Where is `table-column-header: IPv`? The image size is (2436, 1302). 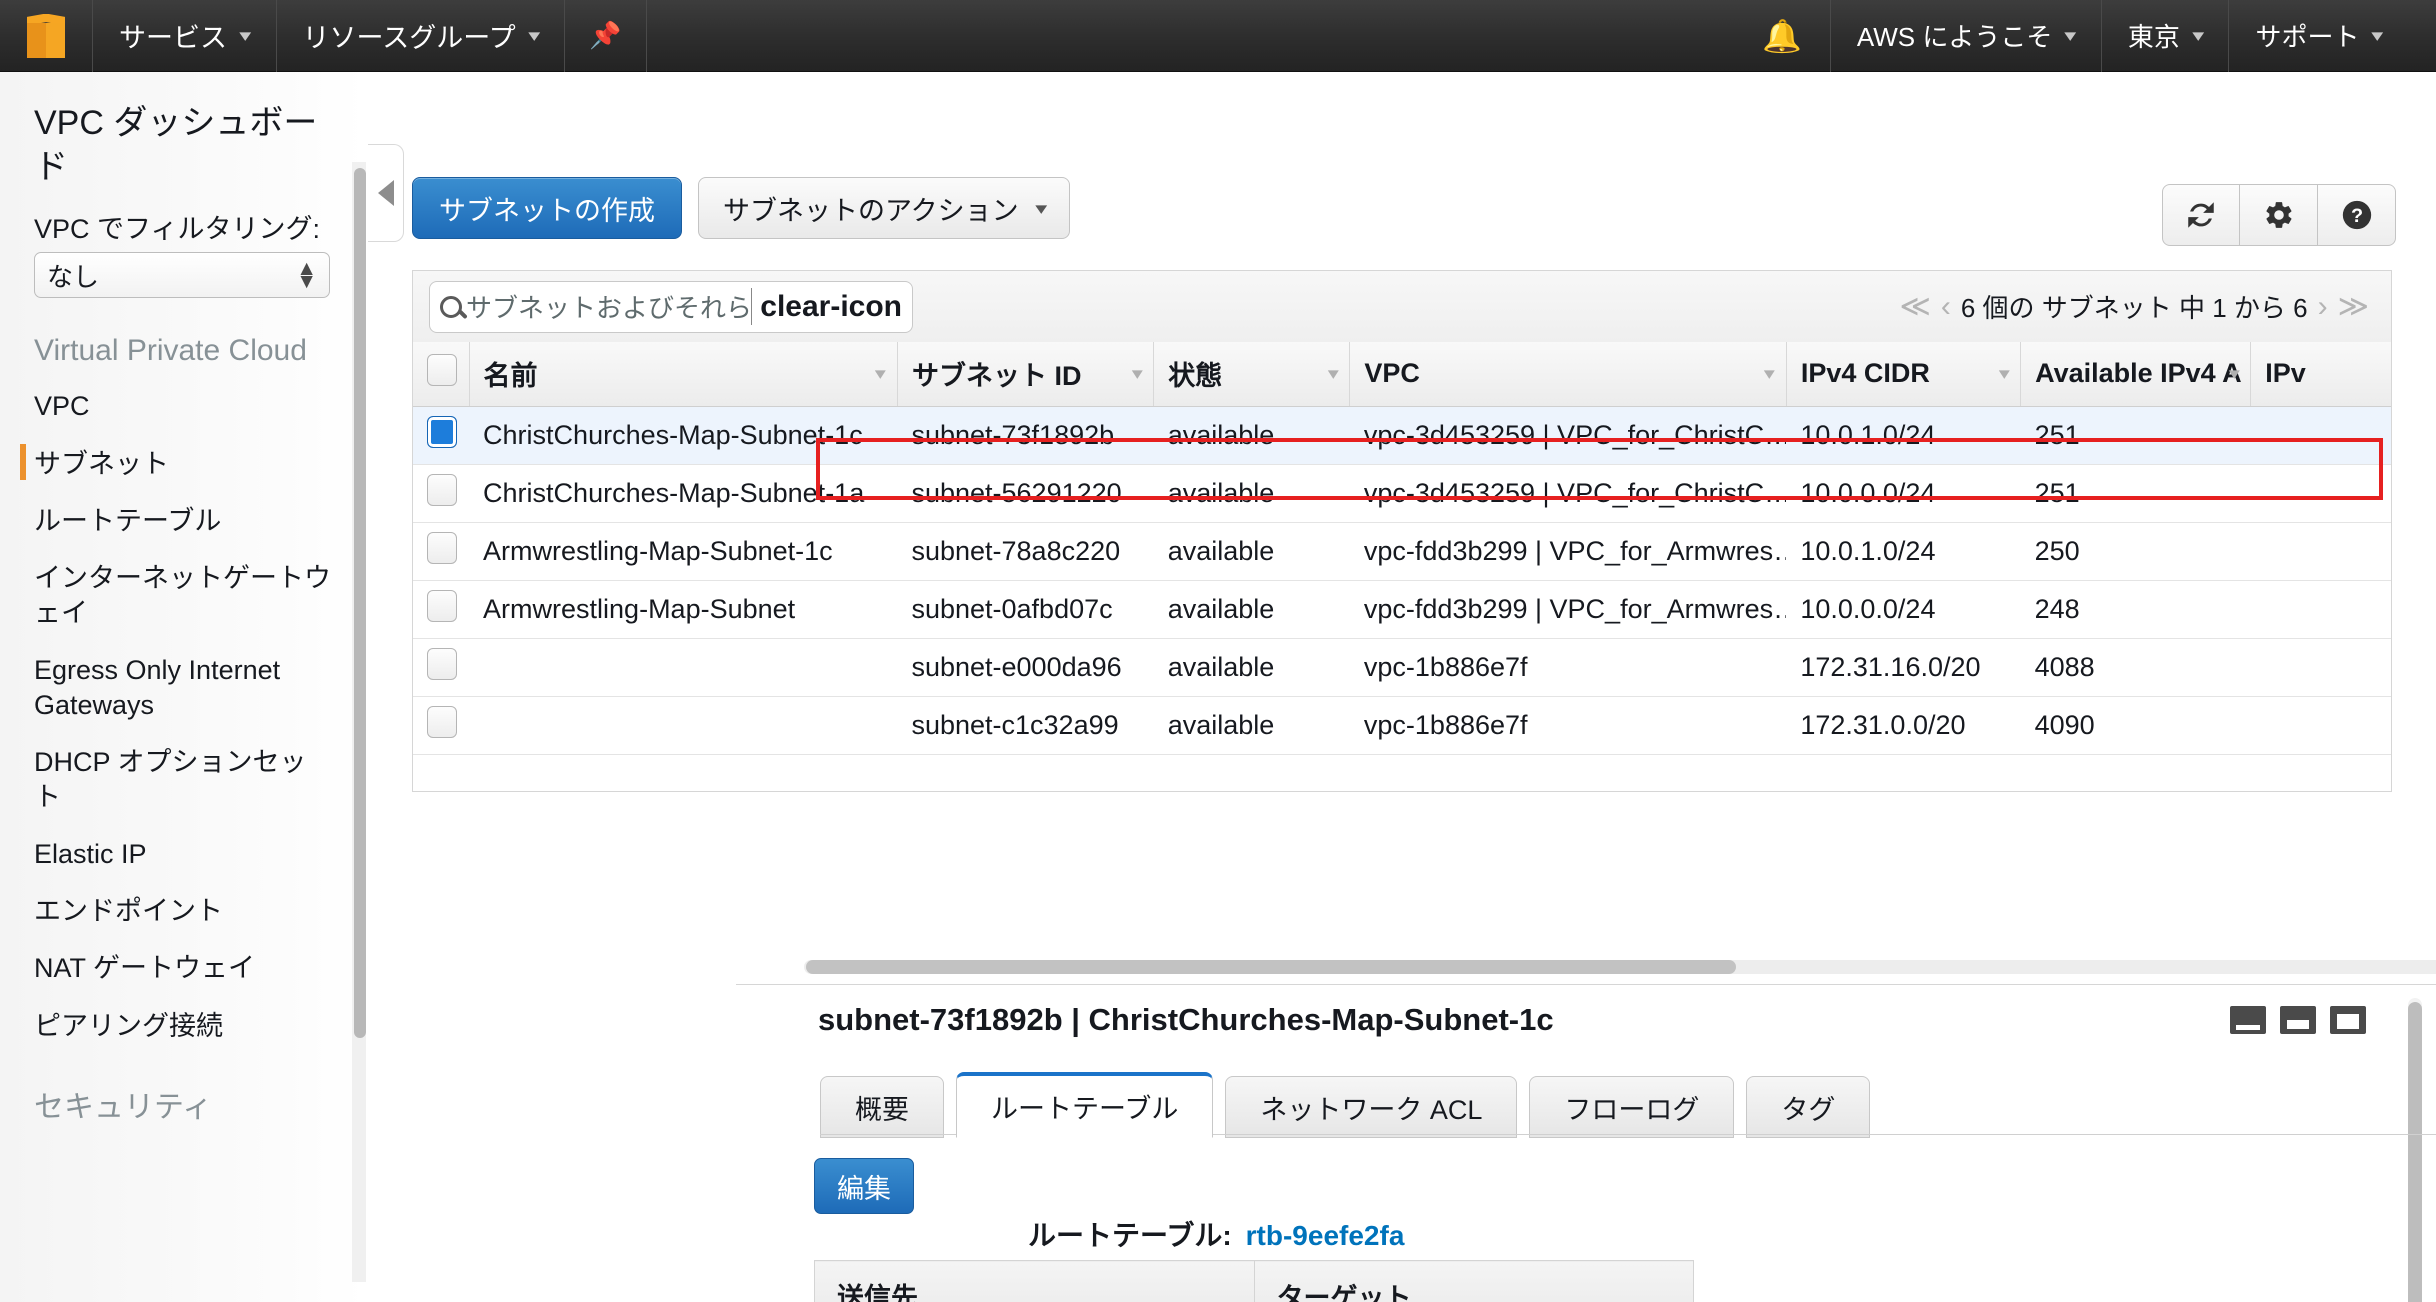 table-column-header: IPv is located at coordinates (2320, 374).